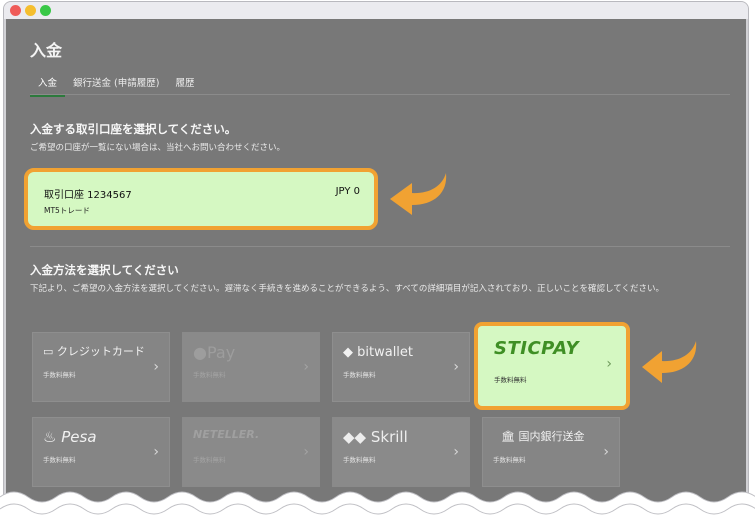 The width and height of the screenshot is (755, 525). I want to click on sticpay-logo: STICPAY, so click(537, 348).